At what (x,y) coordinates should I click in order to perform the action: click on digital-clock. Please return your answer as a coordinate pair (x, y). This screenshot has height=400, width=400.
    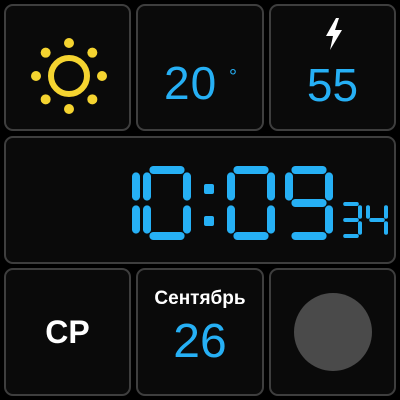
    Looking at the image, I should click on (260, 203).